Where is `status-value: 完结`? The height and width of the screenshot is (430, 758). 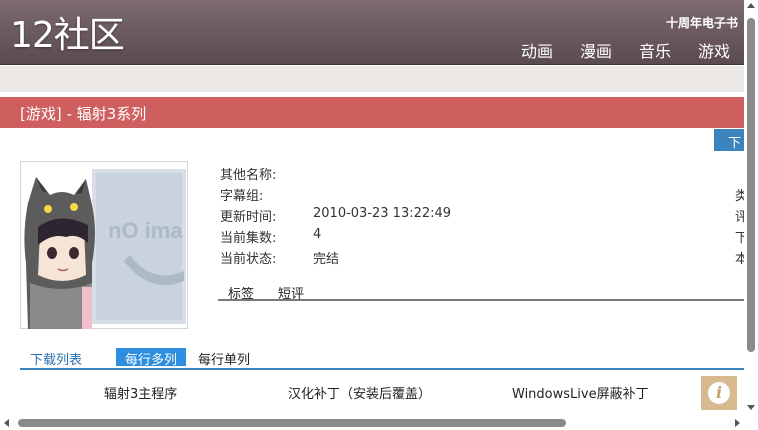 status-value: 完结 is located at coordinates (326, 259).